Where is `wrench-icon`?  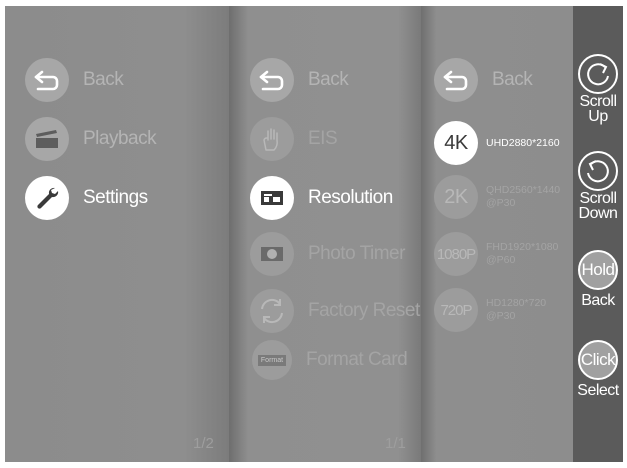
wrench-icon is located at coordinates (47, 198).